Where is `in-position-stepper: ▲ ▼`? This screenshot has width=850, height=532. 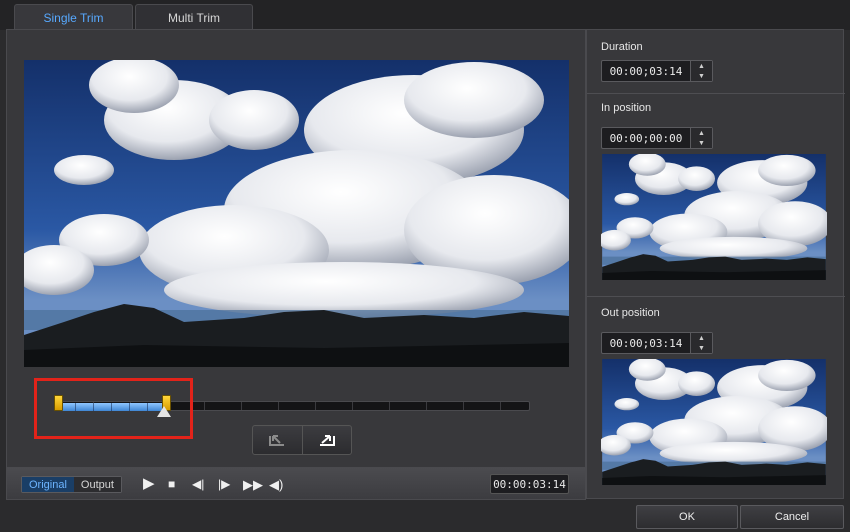 in-position-stepper: ▲ ▼ is located at coordinates (701, 138).